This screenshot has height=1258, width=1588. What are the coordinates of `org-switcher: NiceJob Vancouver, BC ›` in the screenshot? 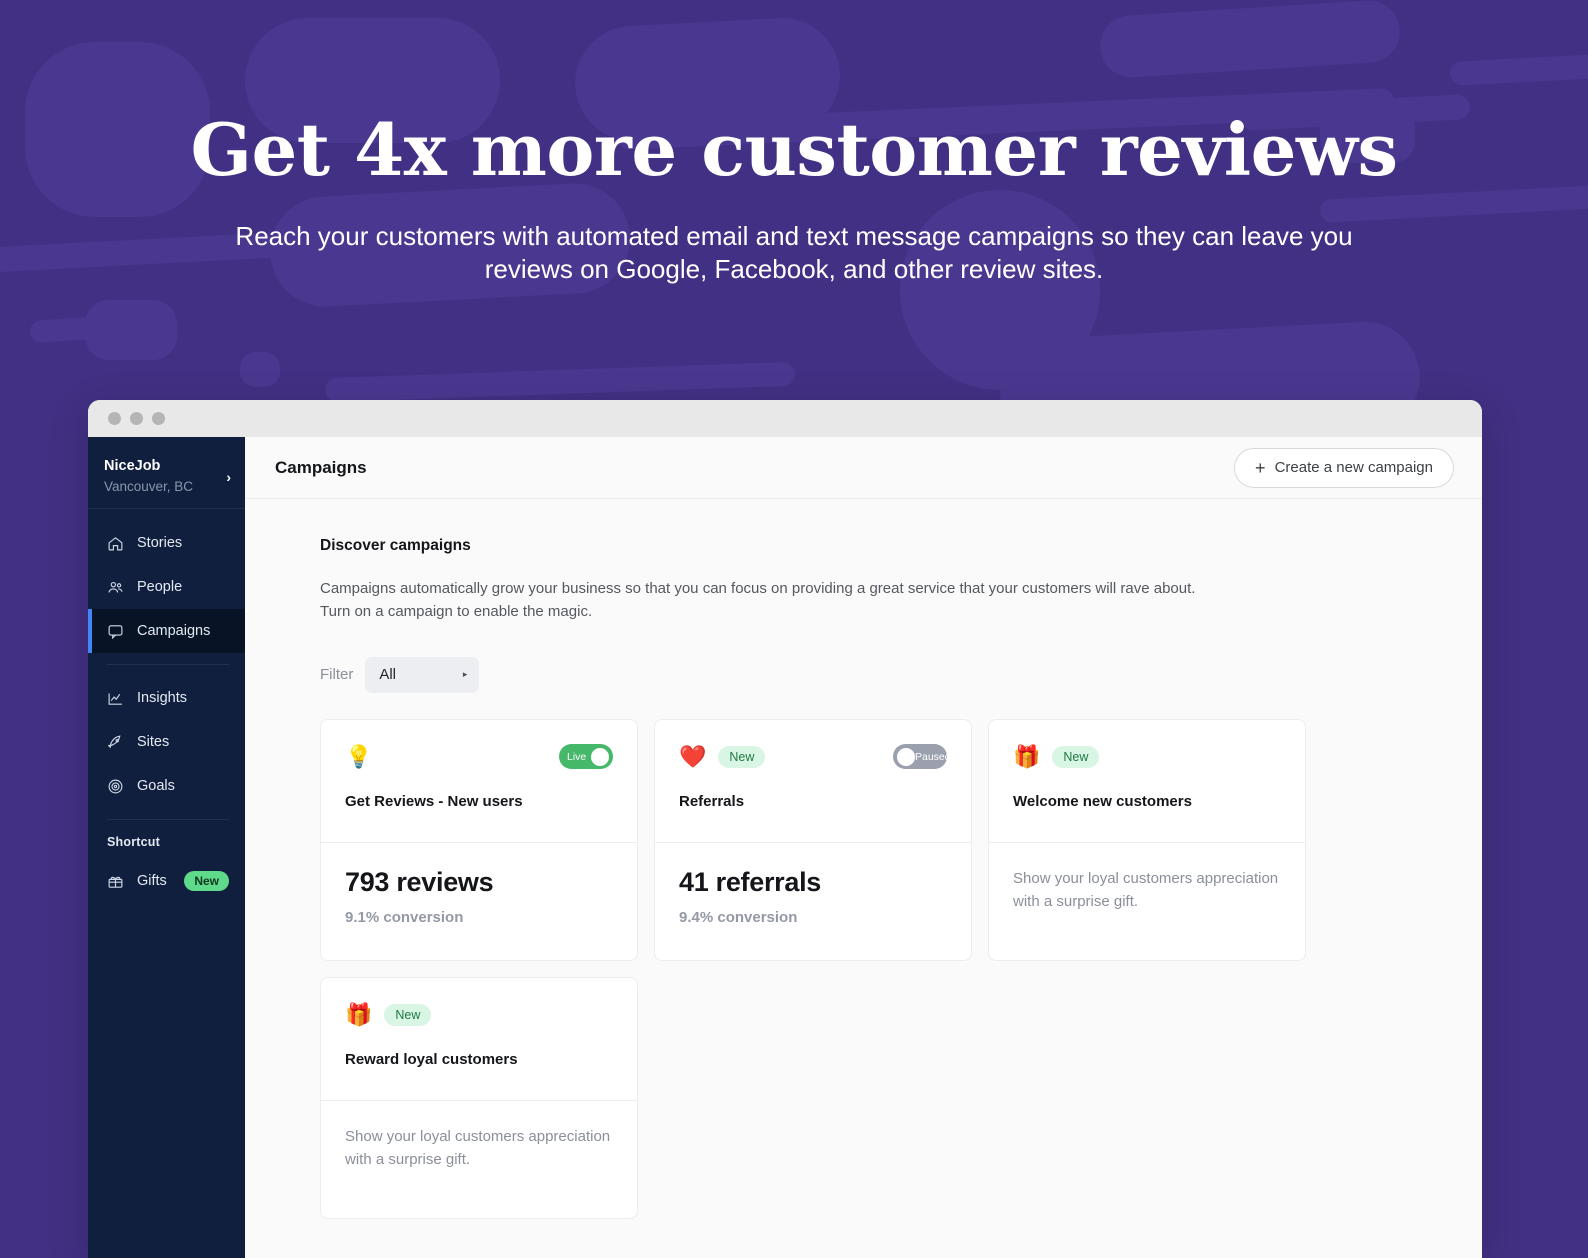 It's located at (166, 473).